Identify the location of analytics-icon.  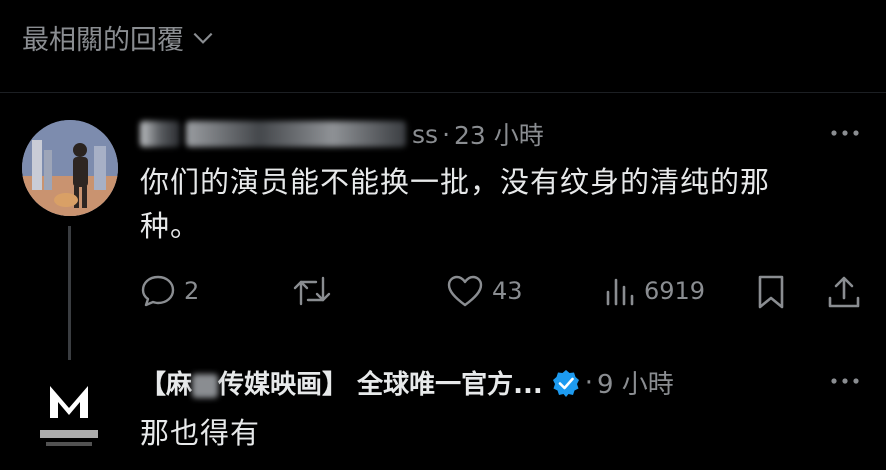
(620, 292).